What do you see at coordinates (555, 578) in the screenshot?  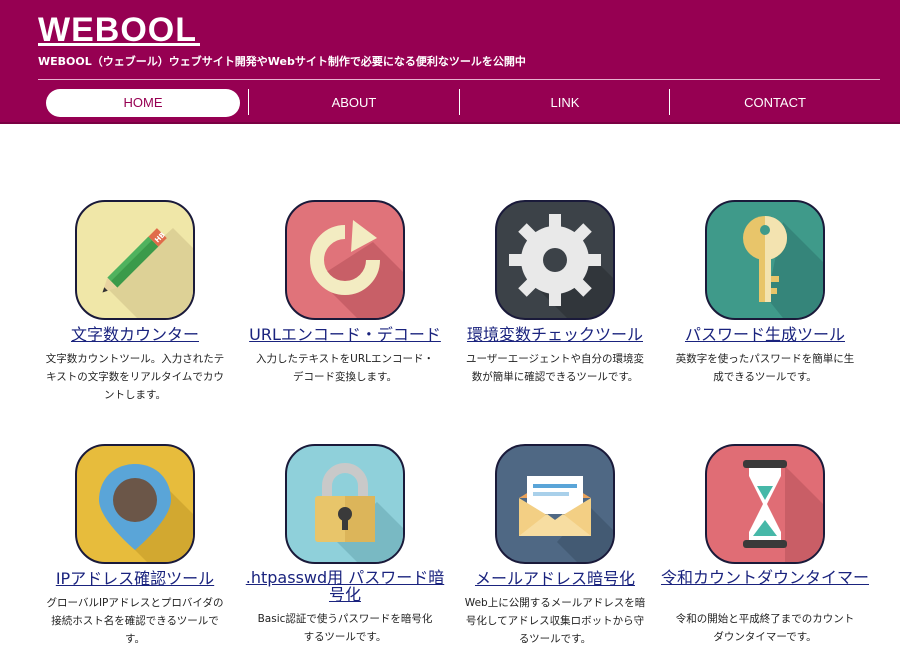 I see `tool-title-link: メールアドレス暗号化` at bounding box center [555, 578].